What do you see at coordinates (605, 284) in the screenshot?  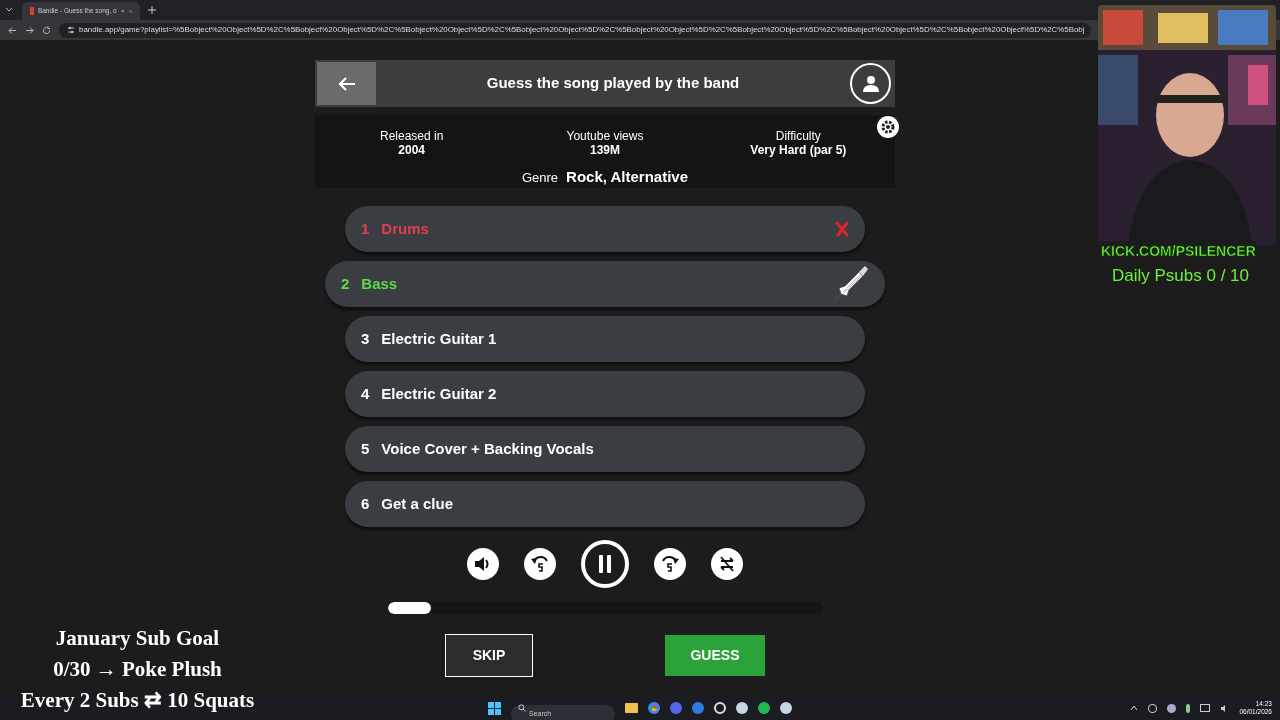 I see `clue-row: 2 Bass` at bounding box center [605, 284].